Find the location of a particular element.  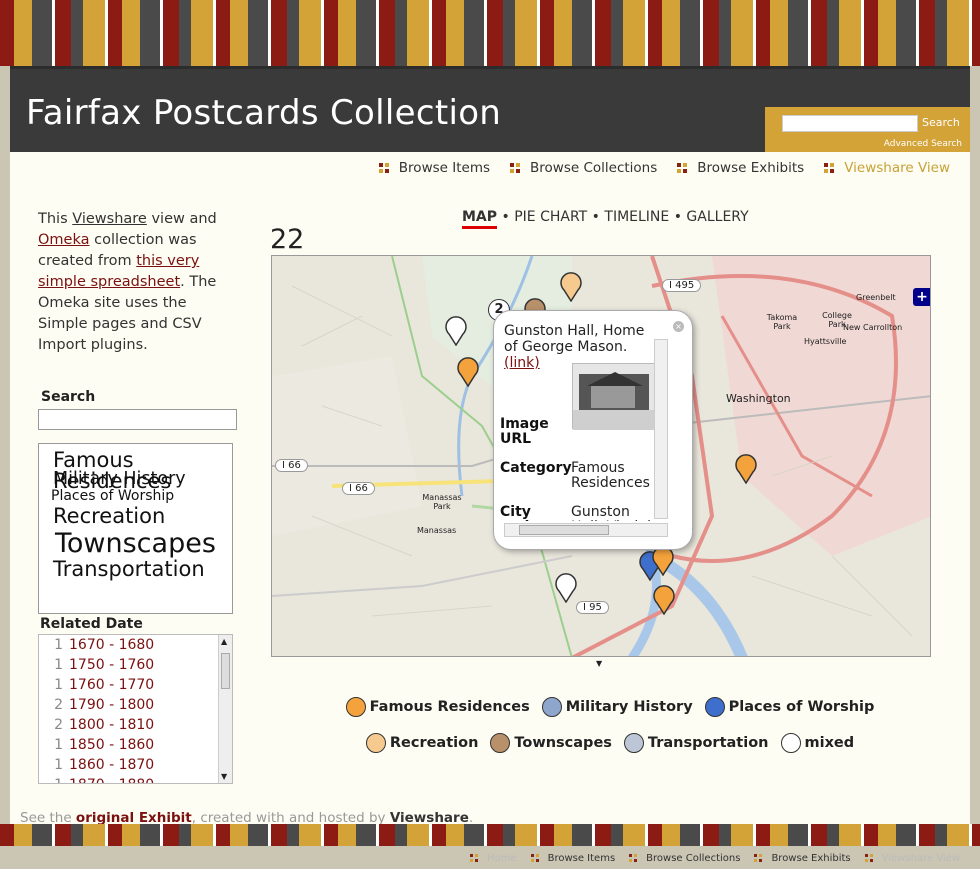

tag-townscapes: Townscapes is located at coordinates (140, 543).